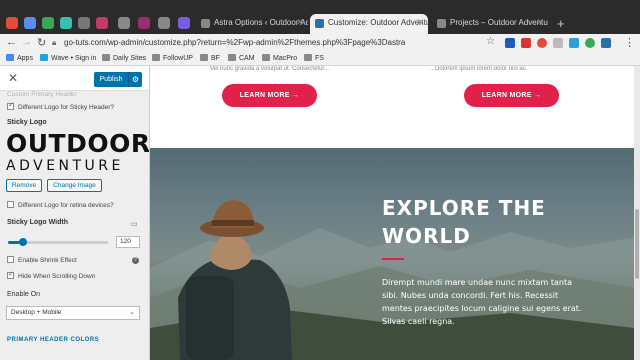 The width and height of the screenshot is (640, 360). What do you see at coordinates (78, 143) in the screenshot?
I see `logo-preview-line1: OUTDOOR` at bounding box center [78, 143].